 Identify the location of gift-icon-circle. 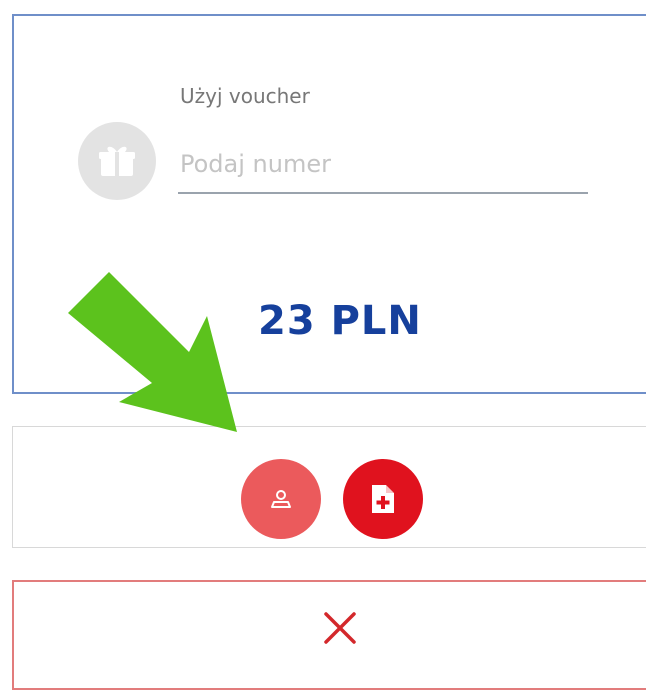
(117, 161).